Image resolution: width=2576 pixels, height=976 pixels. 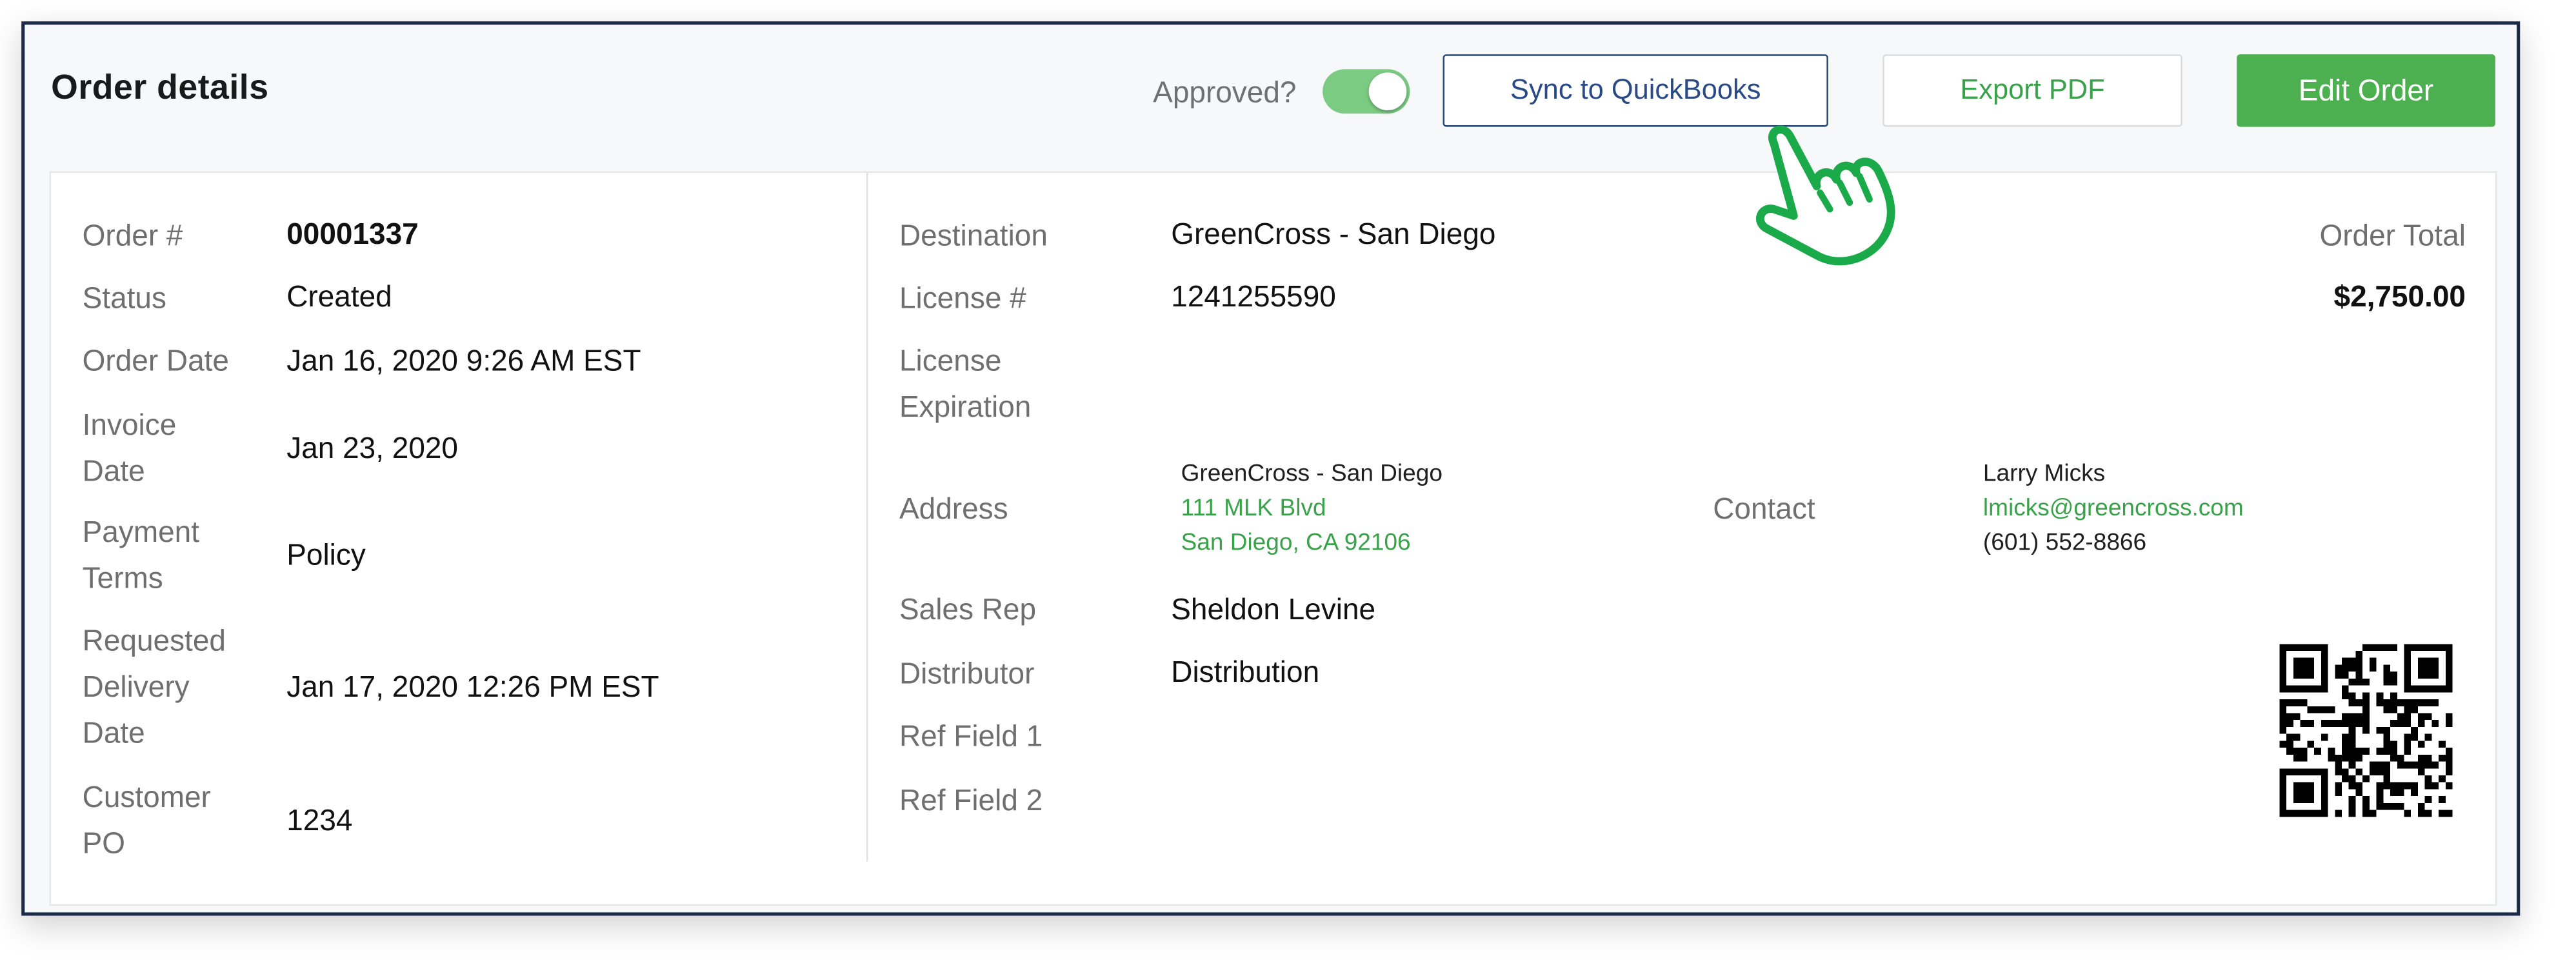 I want to click on invoice-date-label-line1: Invoice, so click(x=129, y=425).